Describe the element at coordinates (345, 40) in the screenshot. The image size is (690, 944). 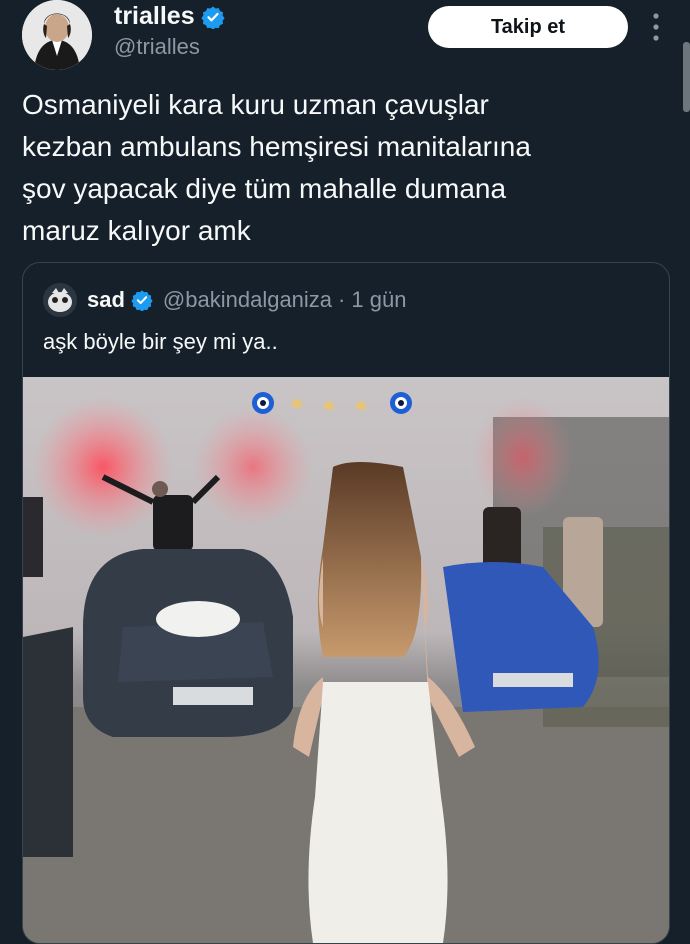
I see `tweet-header: trialles @trialles Takip et` at that location.